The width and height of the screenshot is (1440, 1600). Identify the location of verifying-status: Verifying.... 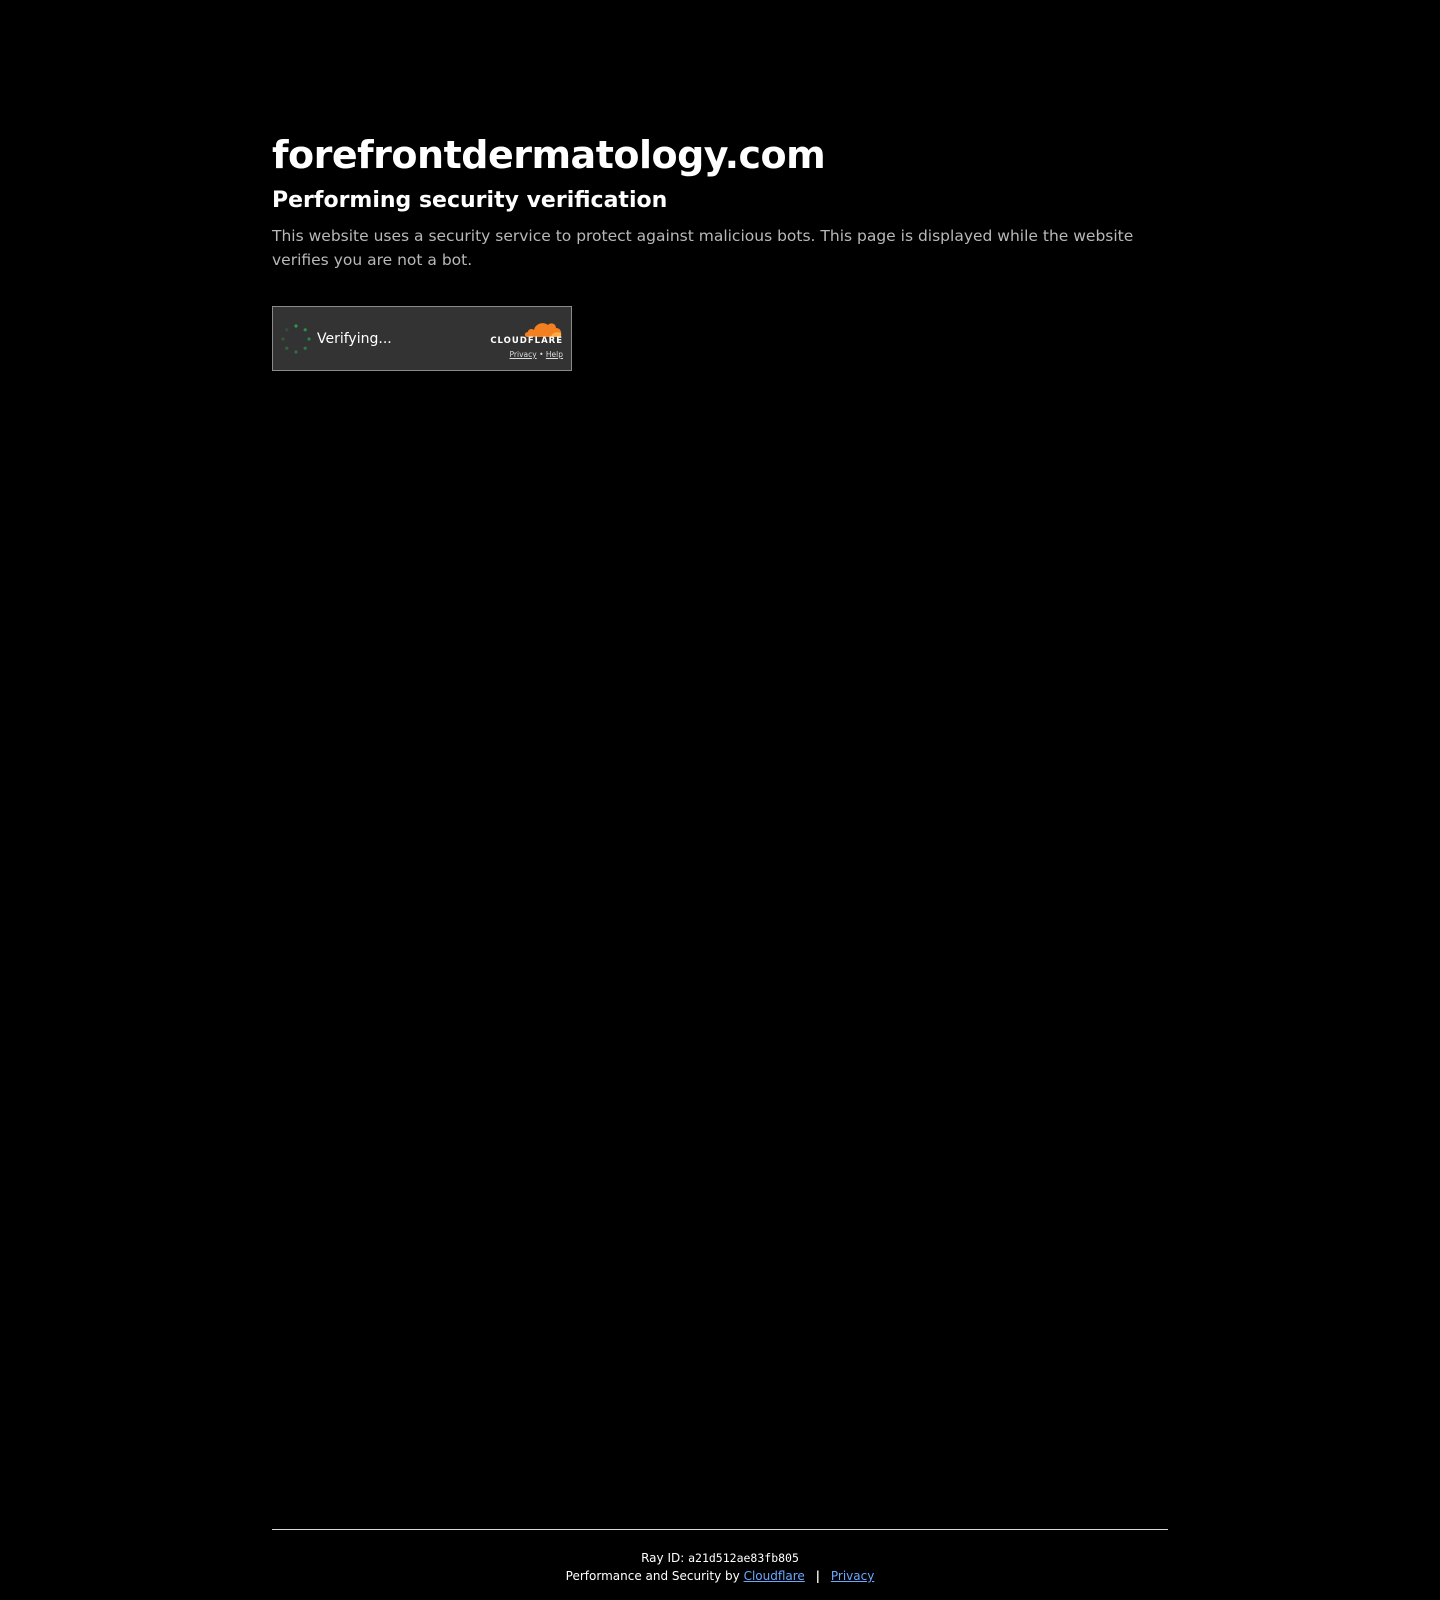
(354, 339).